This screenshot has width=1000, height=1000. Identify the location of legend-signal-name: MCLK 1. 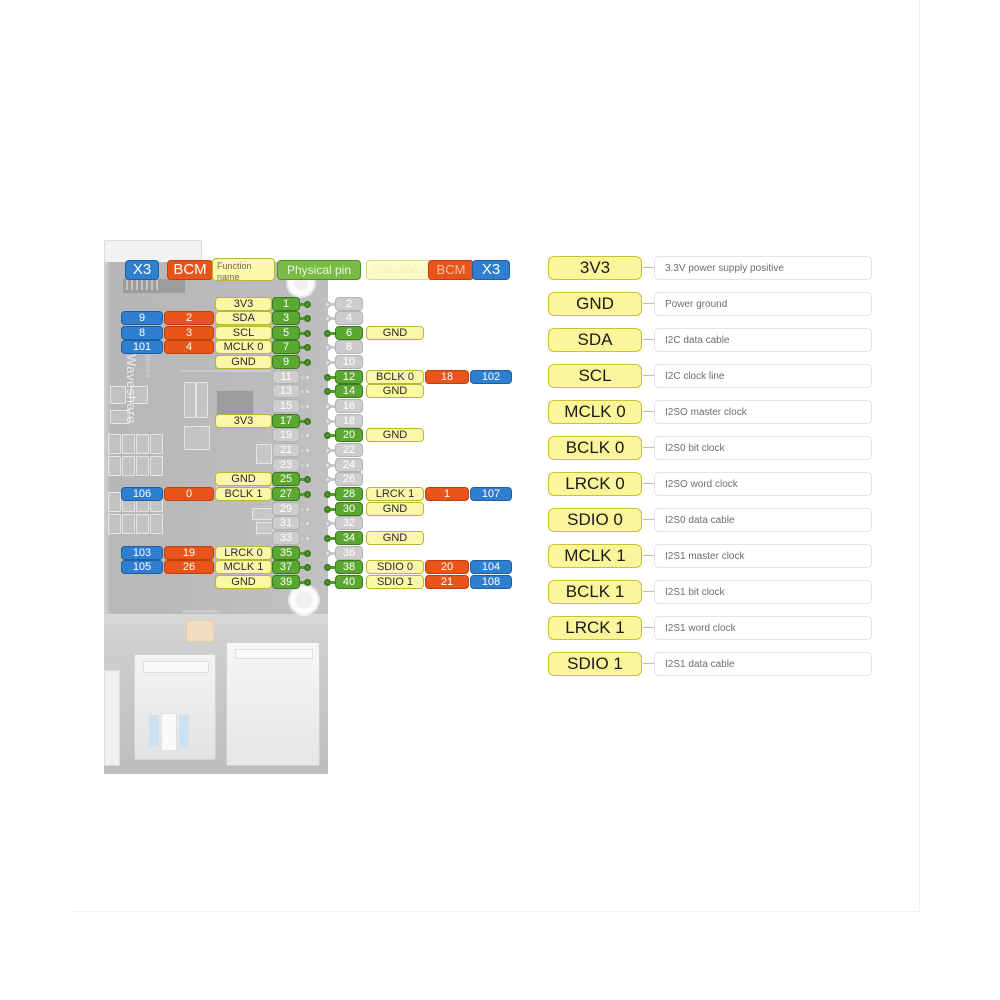
(595, 556).